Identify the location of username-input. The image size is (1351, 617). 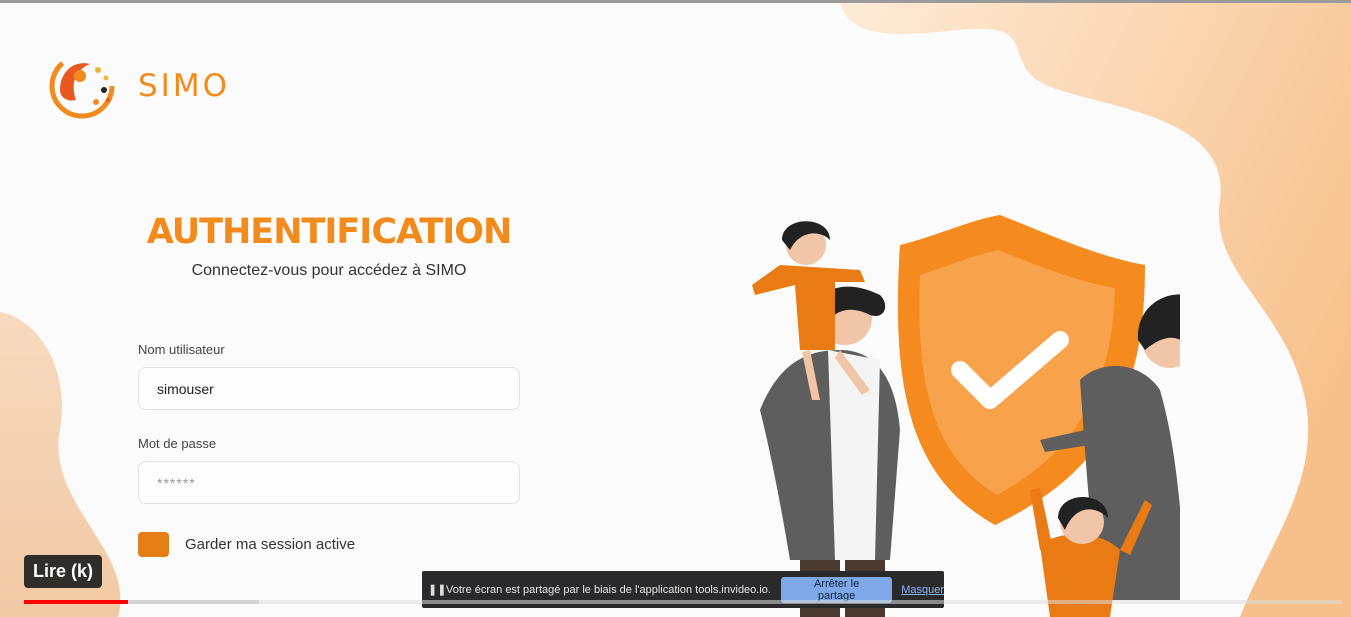
(329, 388).